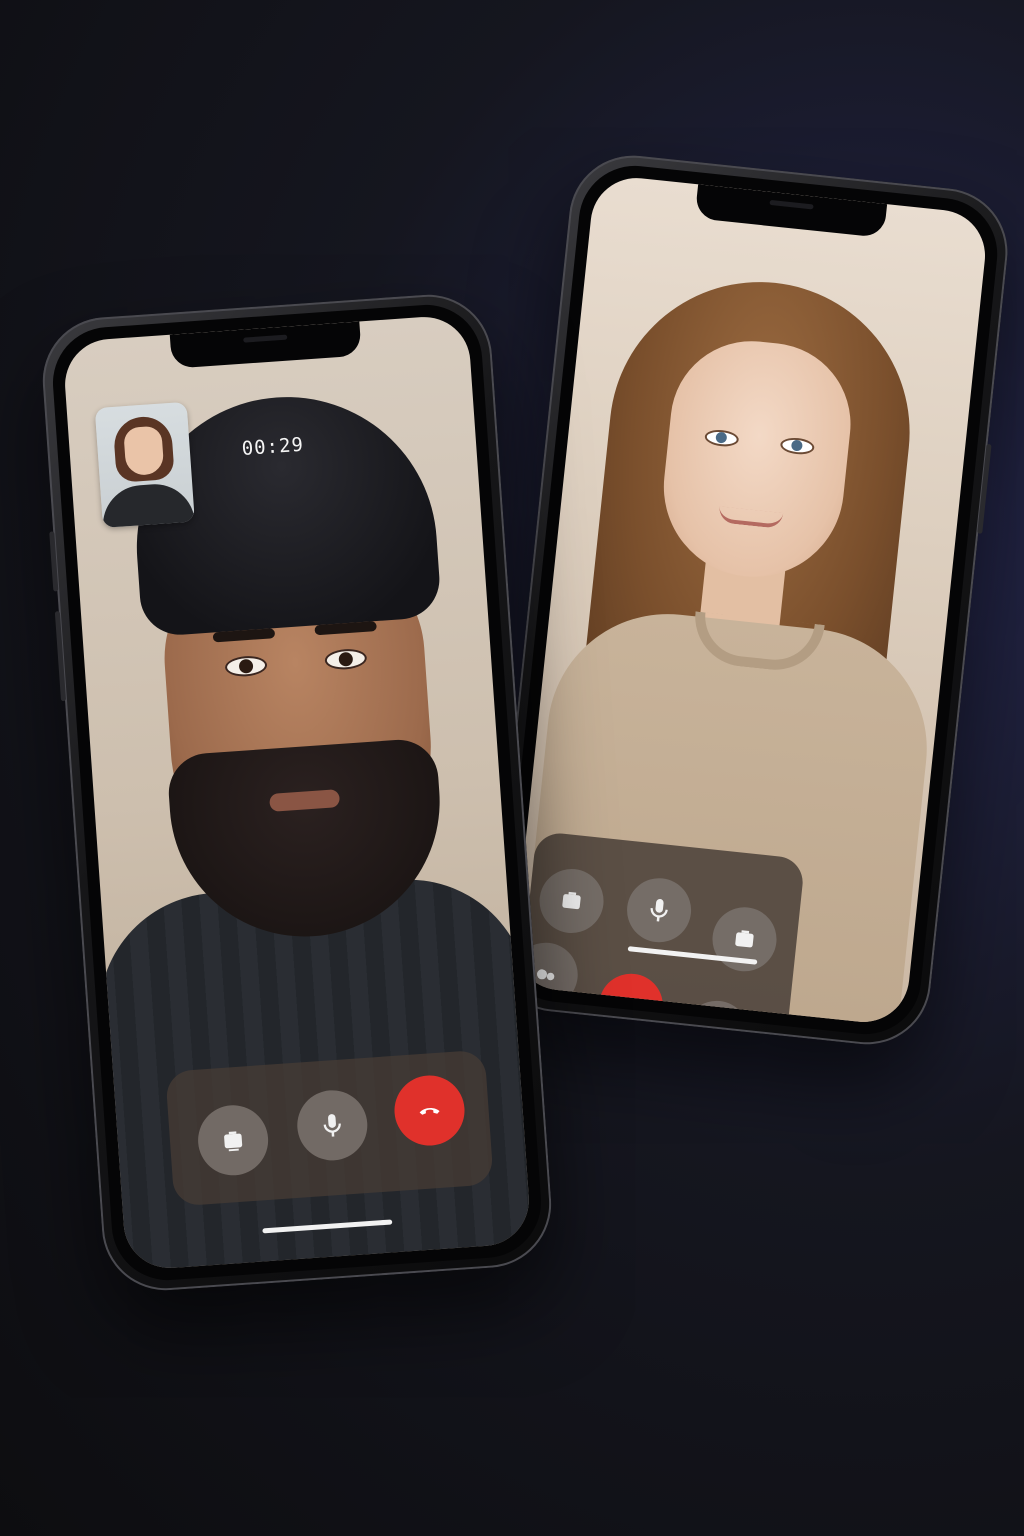 This screenshot has width=1024, height=1536. I want to click on eye-left, so click(722, 438).